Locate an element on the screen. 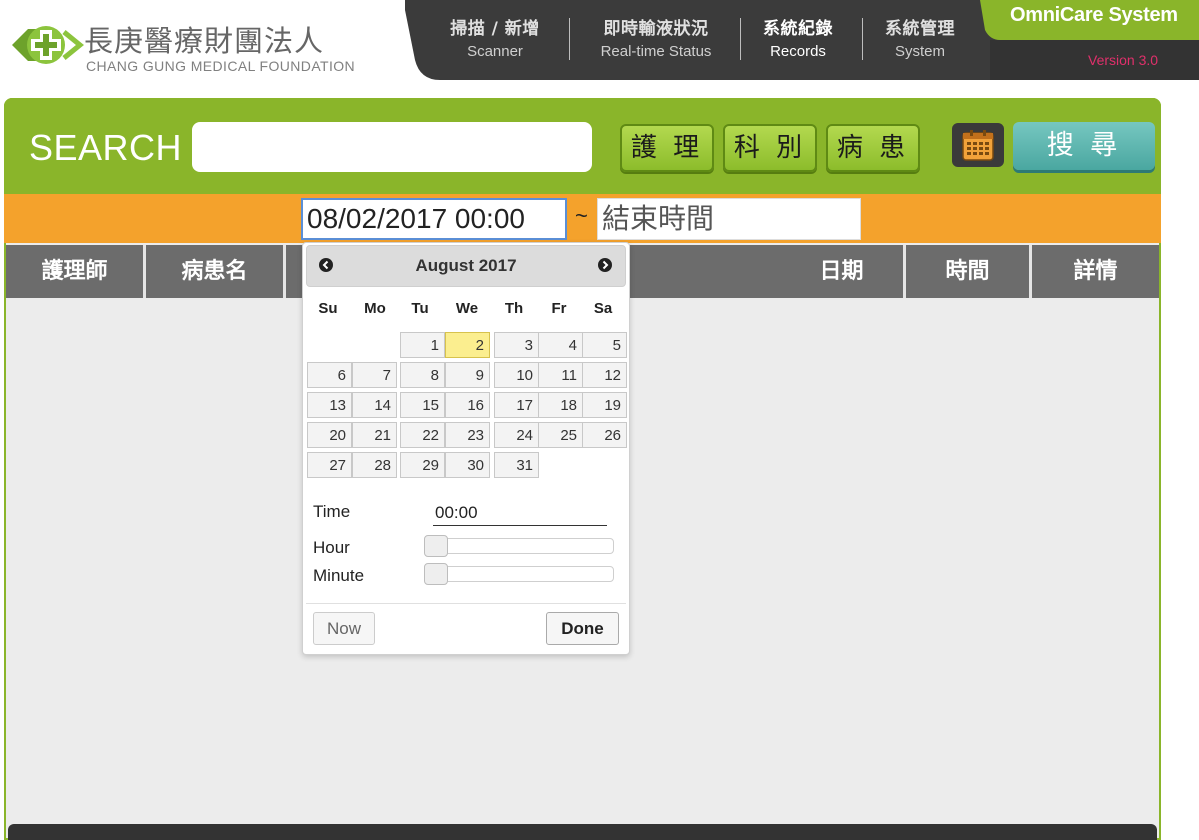 This screenshot has width=1199, height=840. brand-name: OmniCare System is located at coordinates (1094, 15).